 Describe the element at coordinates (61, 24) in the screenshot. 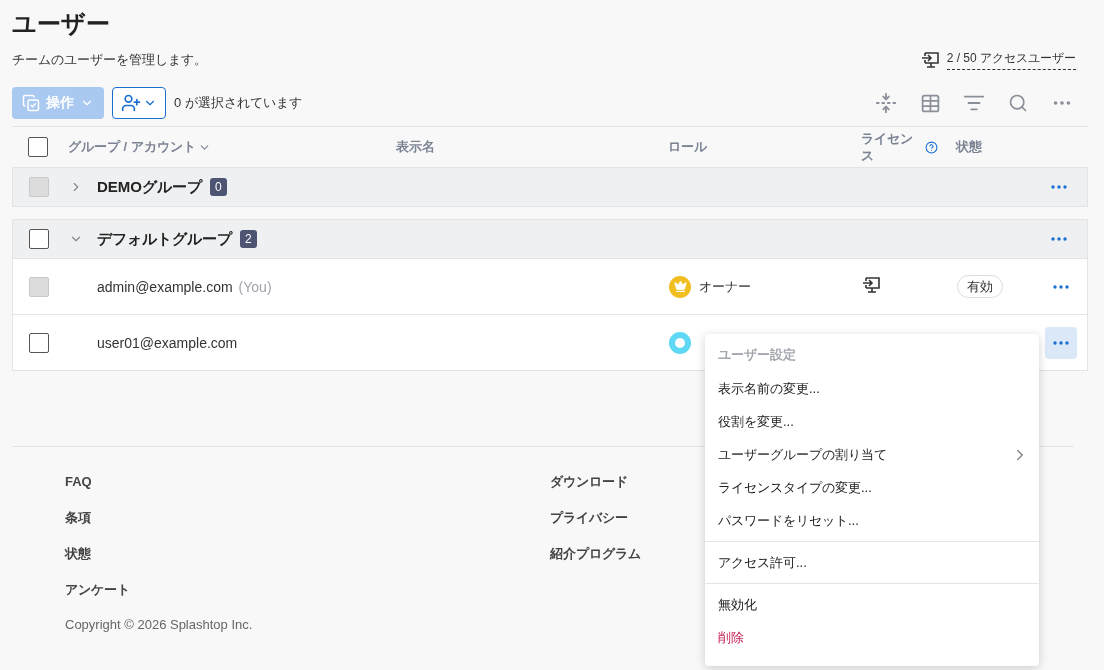

I see `page-title: ユーザー` at that location.